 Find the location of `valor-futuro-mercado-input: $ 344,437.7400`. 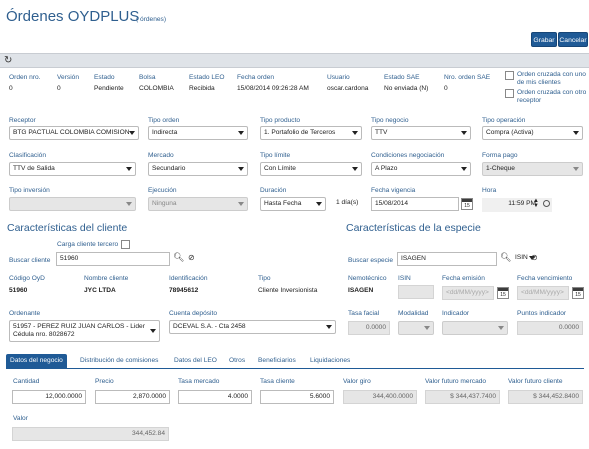

valor-futuro-mercado-input: $ 344,437.7400 is located at coordinates (462, 397).